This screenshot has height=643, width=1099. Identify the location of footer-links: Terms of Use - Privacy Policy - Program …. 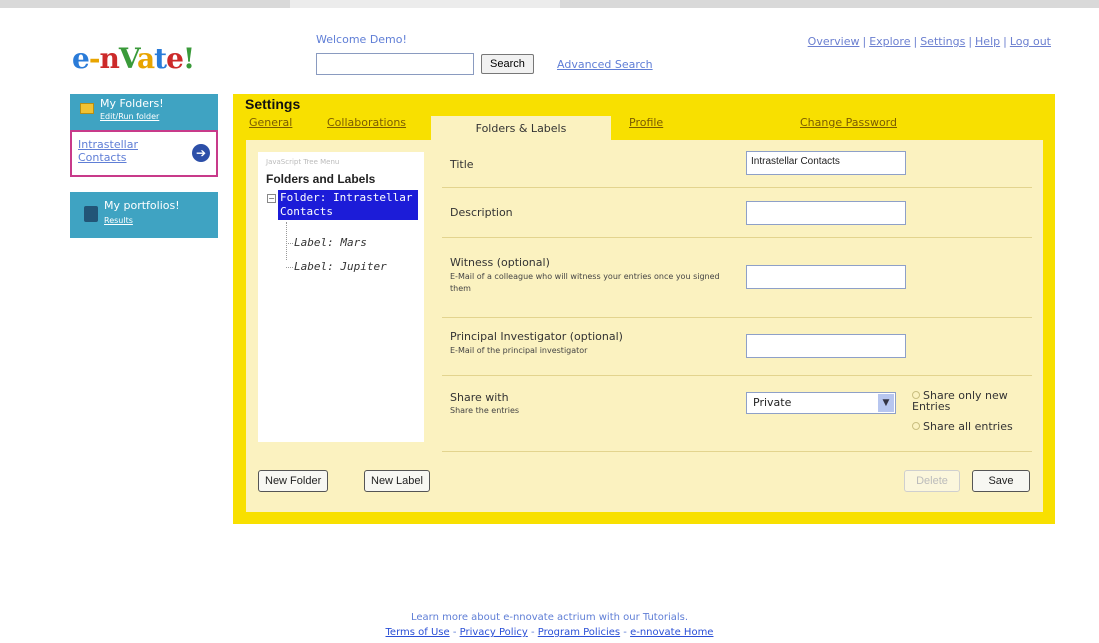
(549, 632).